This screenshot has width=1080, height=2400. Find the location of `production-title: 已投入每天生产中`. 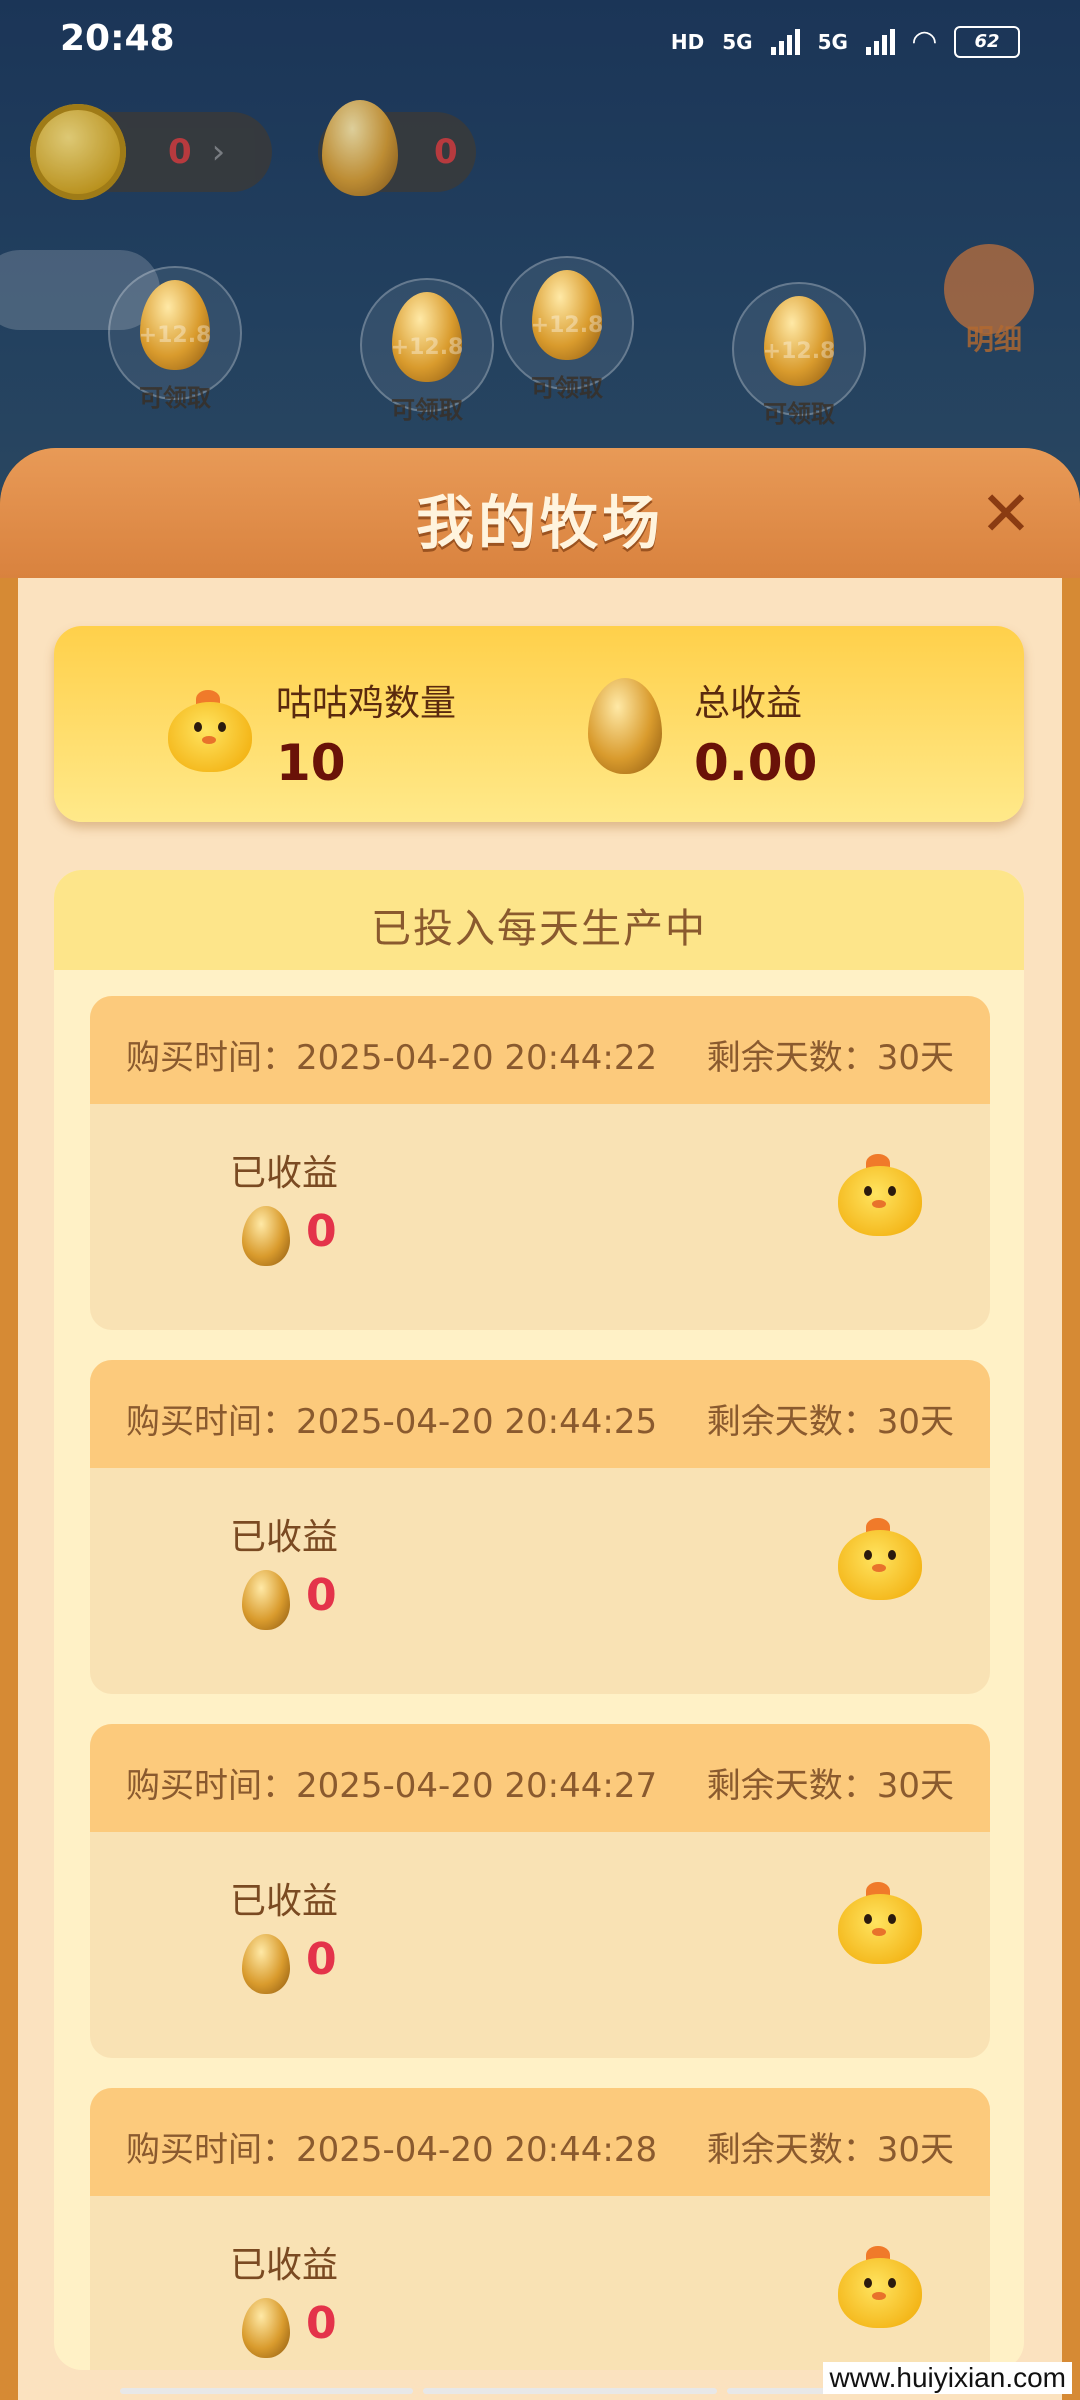

production-title: 已投入每天生产中 is located at coordinates (539, 929).